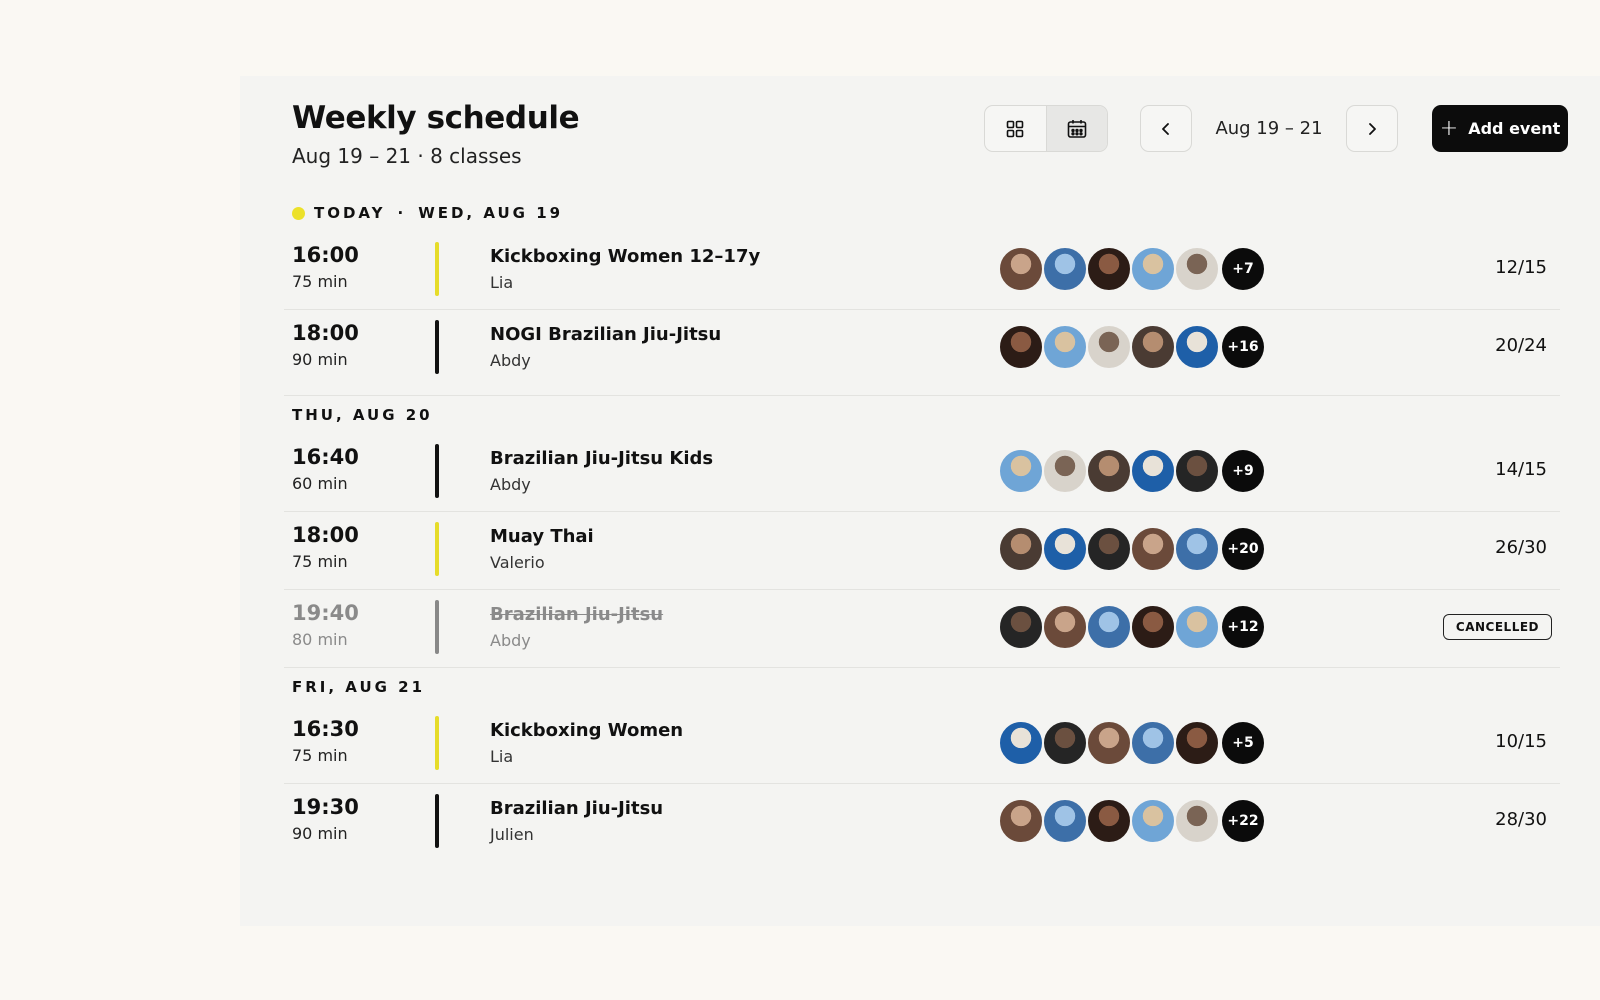 The height and width of the screenshot is (1000, 1600). I want to click on class-time: 18:00, so click(325, 535).